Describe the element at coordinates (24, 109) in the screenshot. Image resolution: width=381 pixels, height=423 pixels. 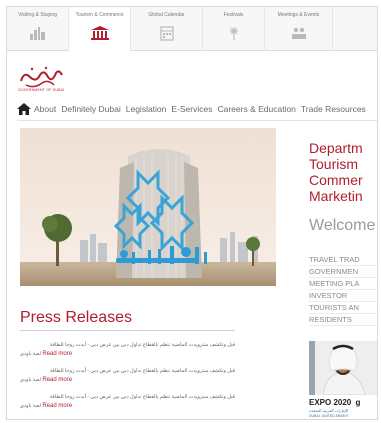
I see `home-icon` at that location.